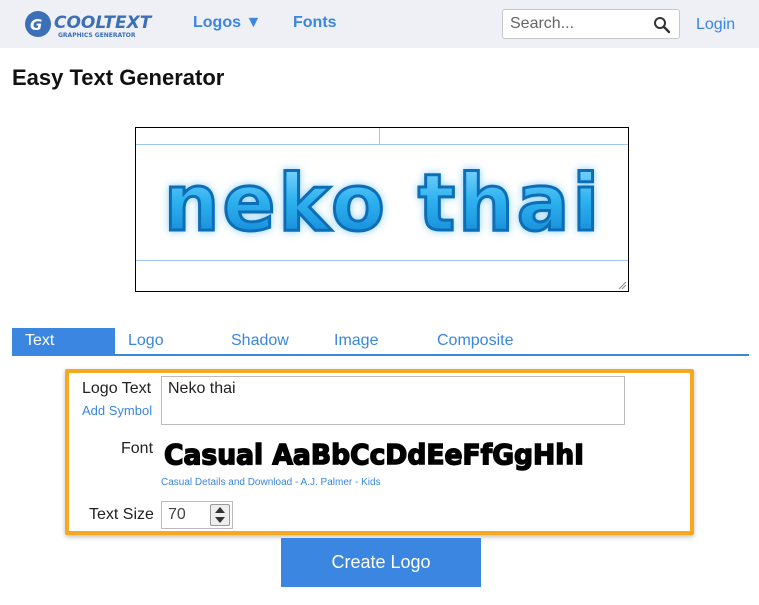 The image size is (759, 605). Describe the element at coordinates (220, 510) in the screenshot. I see `increment-arrow-icon` at that location.